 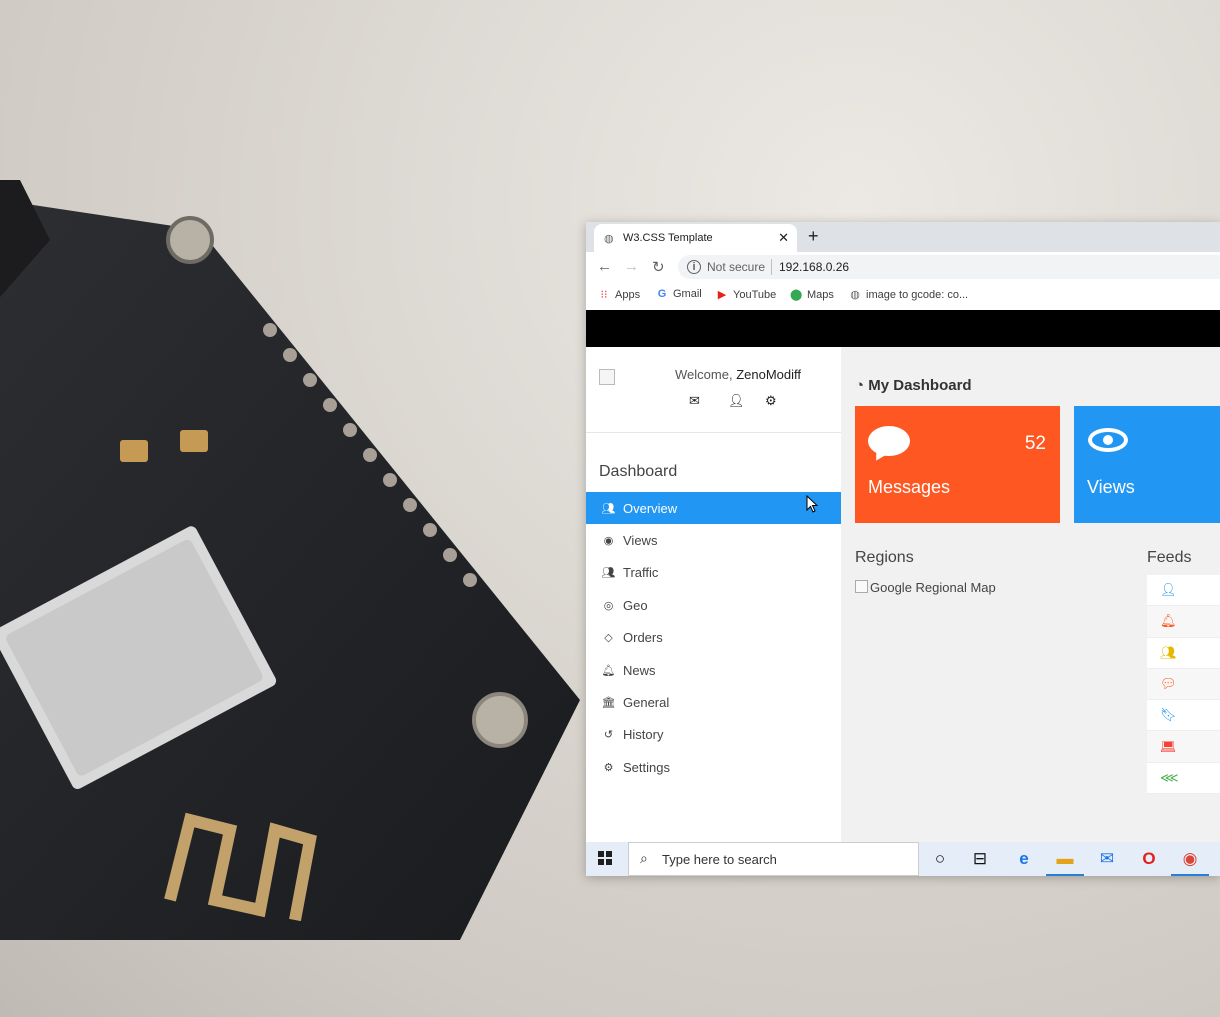 What do you see at coordinates (1169, 557) in the screenshot?
I see `feeds-heading: Feeds` at bounding box center [1169, 557].